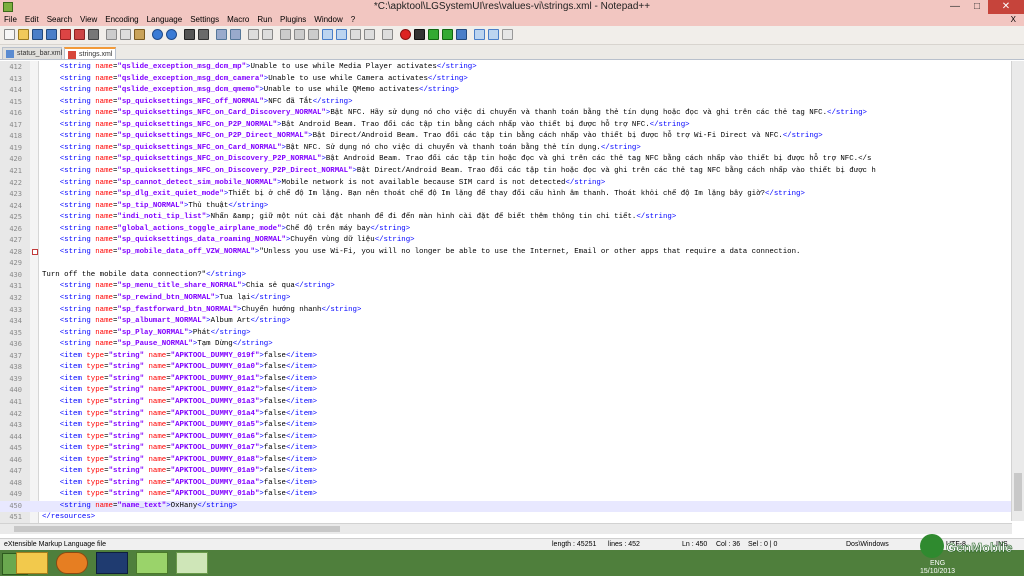 The height and width of the screenshot is (576, 1024). Describe the element at coordinates (32, 20) in the screenshot. I see `menu-edit: Edit` at that location.